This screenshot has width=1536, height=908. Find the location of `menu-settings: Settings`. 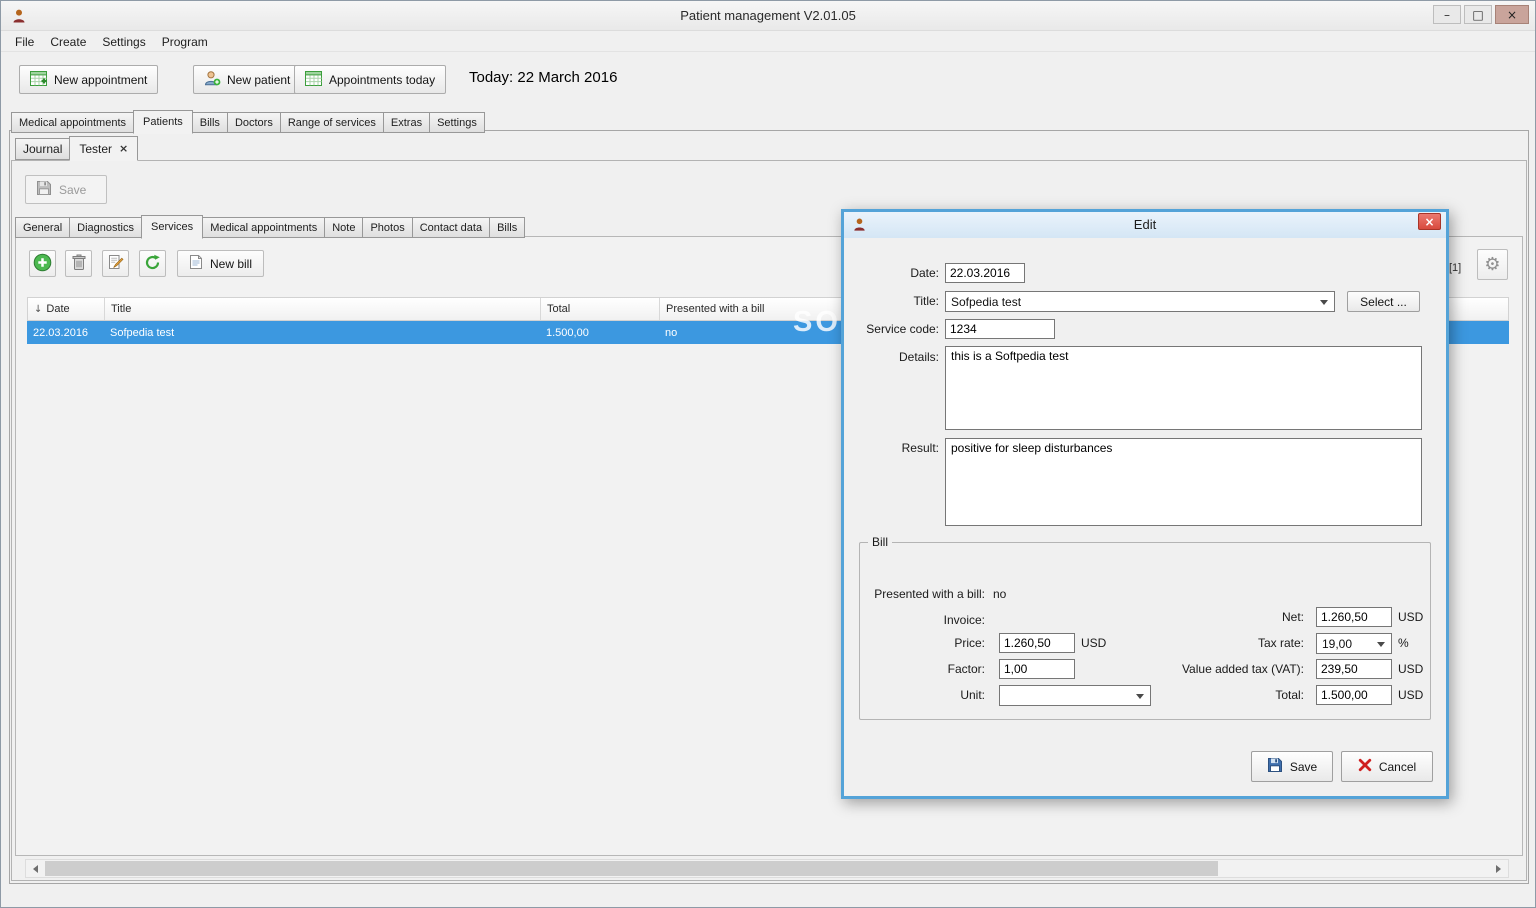

menu-settings: Settings is located at coordinates (123, 42).